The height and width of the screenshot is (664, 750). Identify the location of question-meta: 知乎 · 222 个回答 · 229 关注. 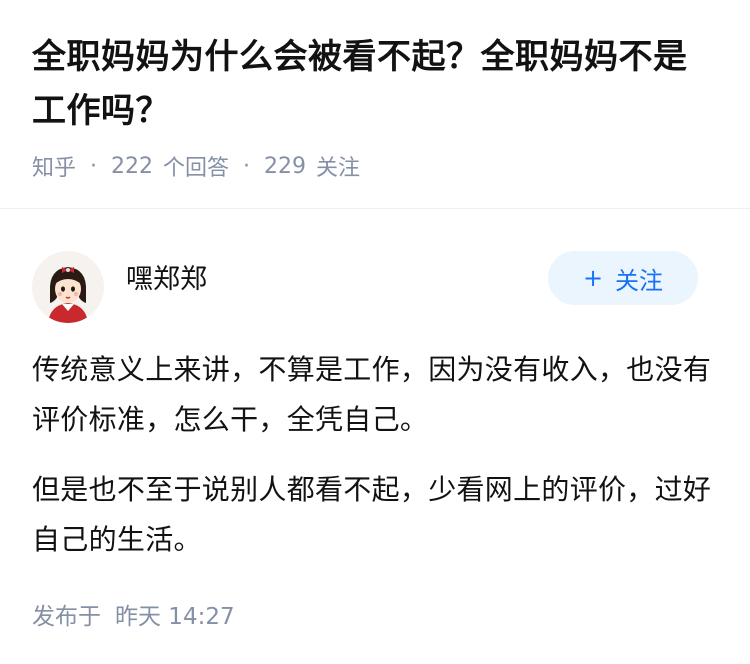
(375, 166).